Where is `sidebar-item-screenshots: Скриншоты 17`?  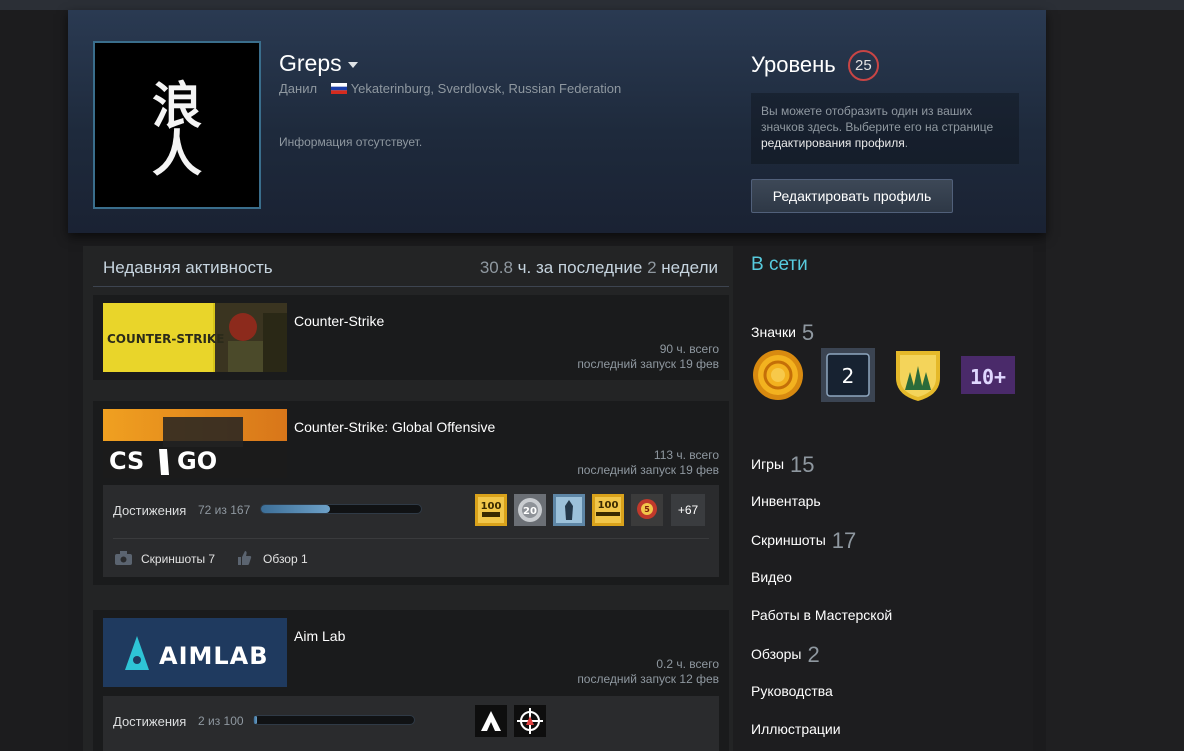 sidebar-item-screenshots: Скриншоты 17 is located at coordinates (803, 541).